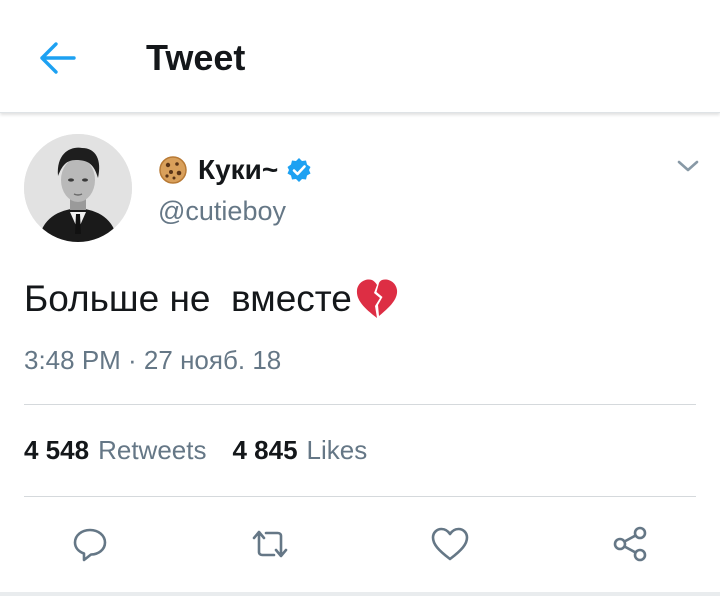 Image resolution: width=720 pixels, height=596 pixels. Describe the element at coordinates (219, 450) in the screenshot. I see `stats-spacer` at that location.